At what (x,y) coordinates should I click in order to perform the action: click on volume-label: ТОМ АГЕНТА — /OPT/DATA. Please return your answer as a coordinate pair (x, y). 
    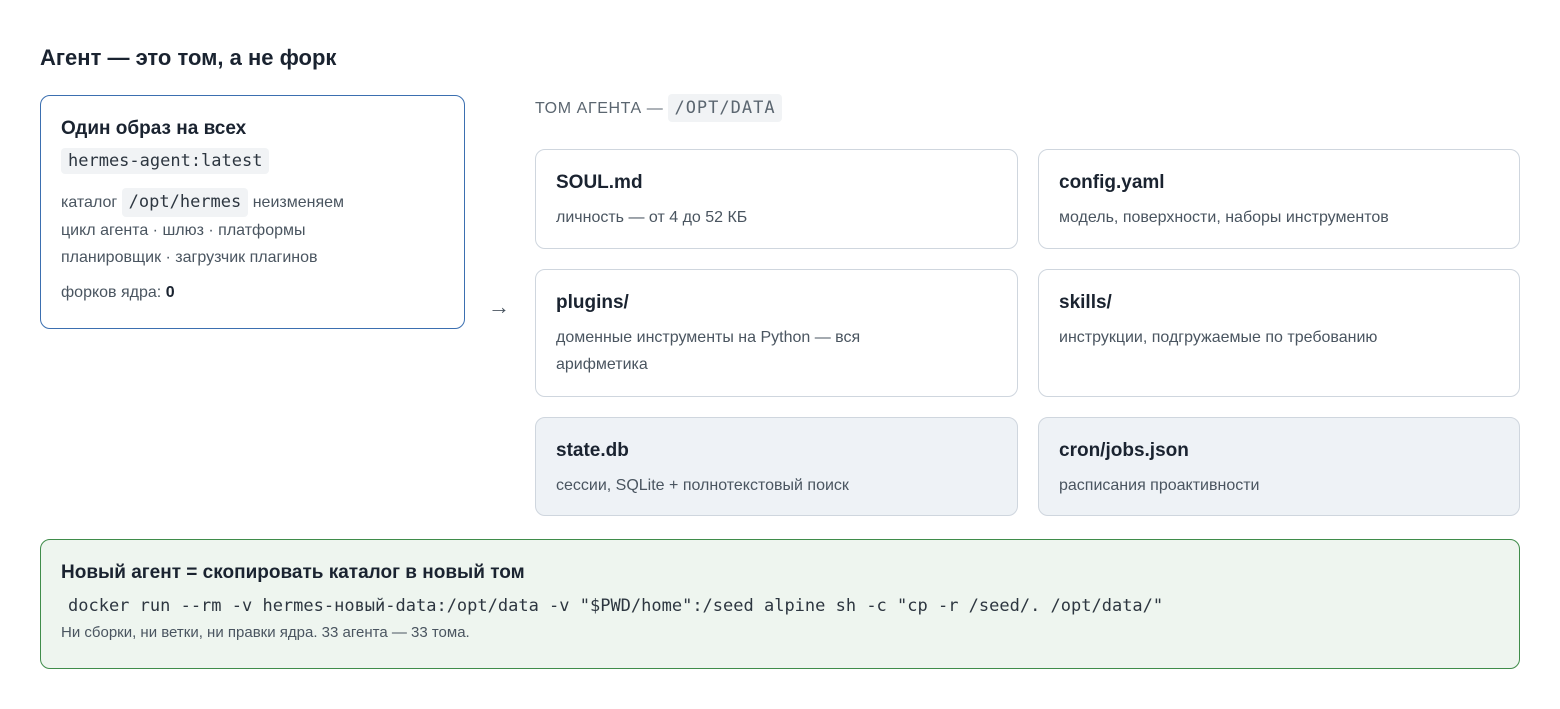
    Looking at the image, I should click on (658, 108).